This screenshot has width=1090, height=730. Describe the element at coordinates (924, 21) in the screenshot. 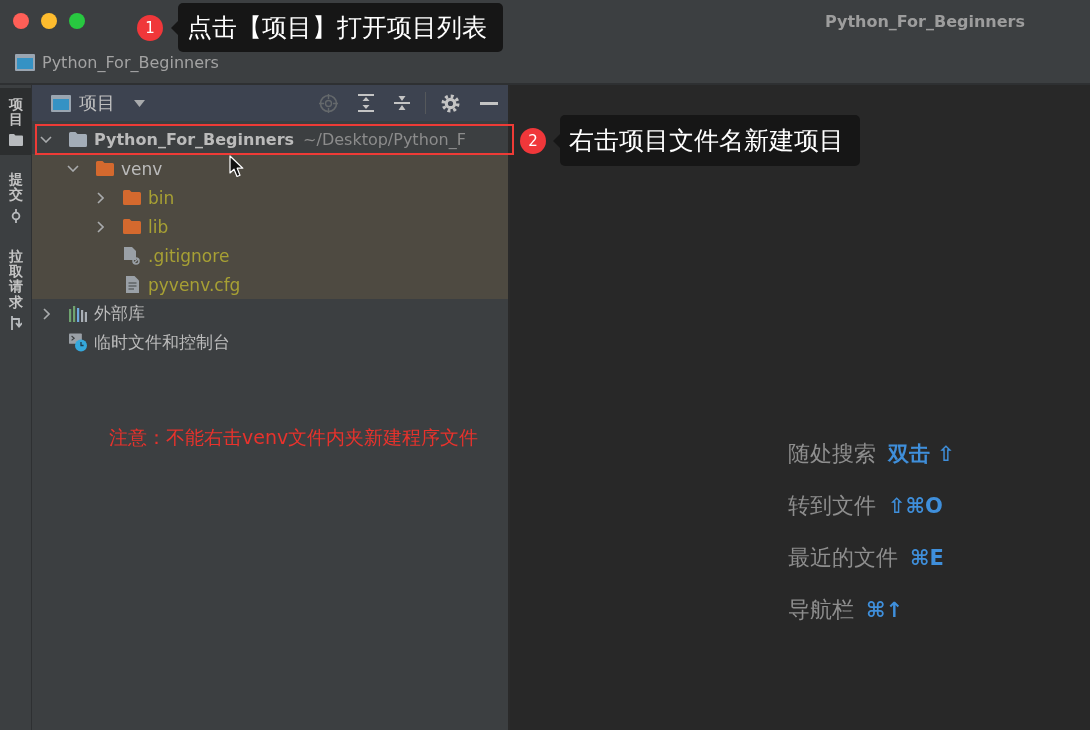

I see `window-title: Python_For_Beginners` at that location.